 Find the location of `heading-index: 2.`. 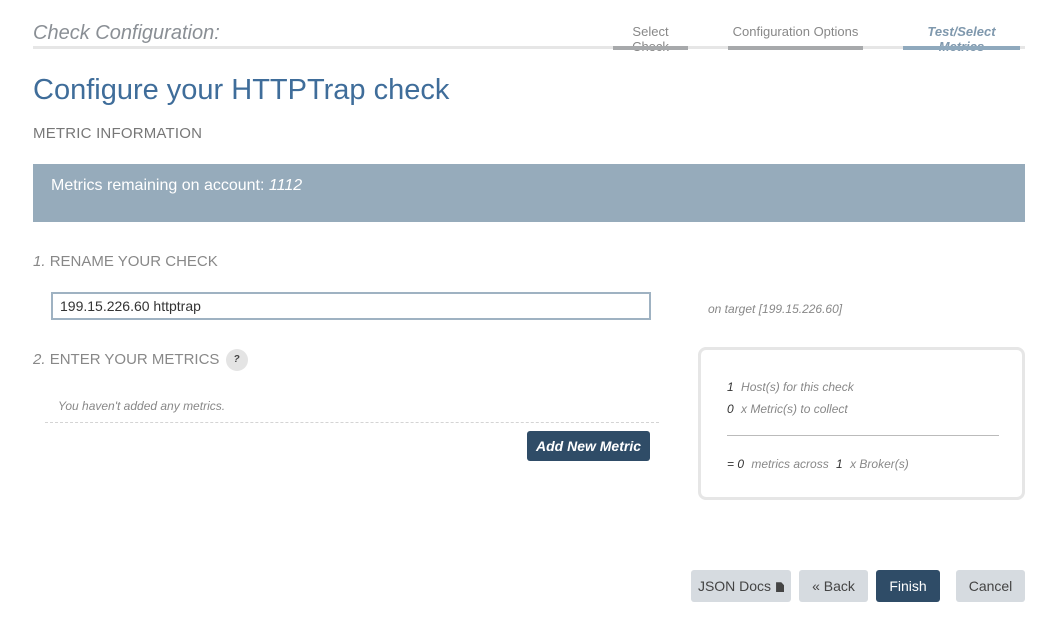

heading-index: 2. is located at coordinates (39, 359).